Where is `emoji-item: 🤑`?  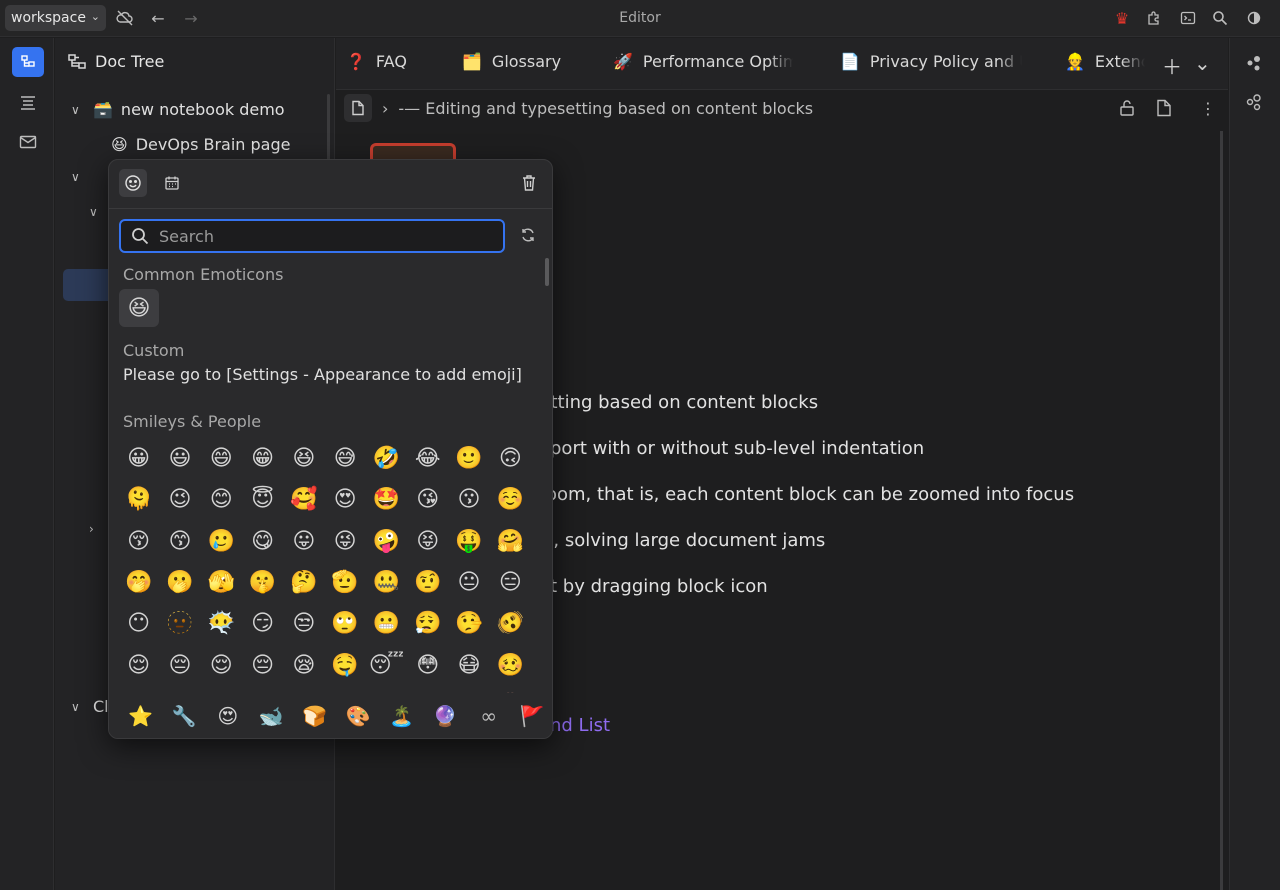
emoji-item: 🤑 is located at coordinates (468, 541).